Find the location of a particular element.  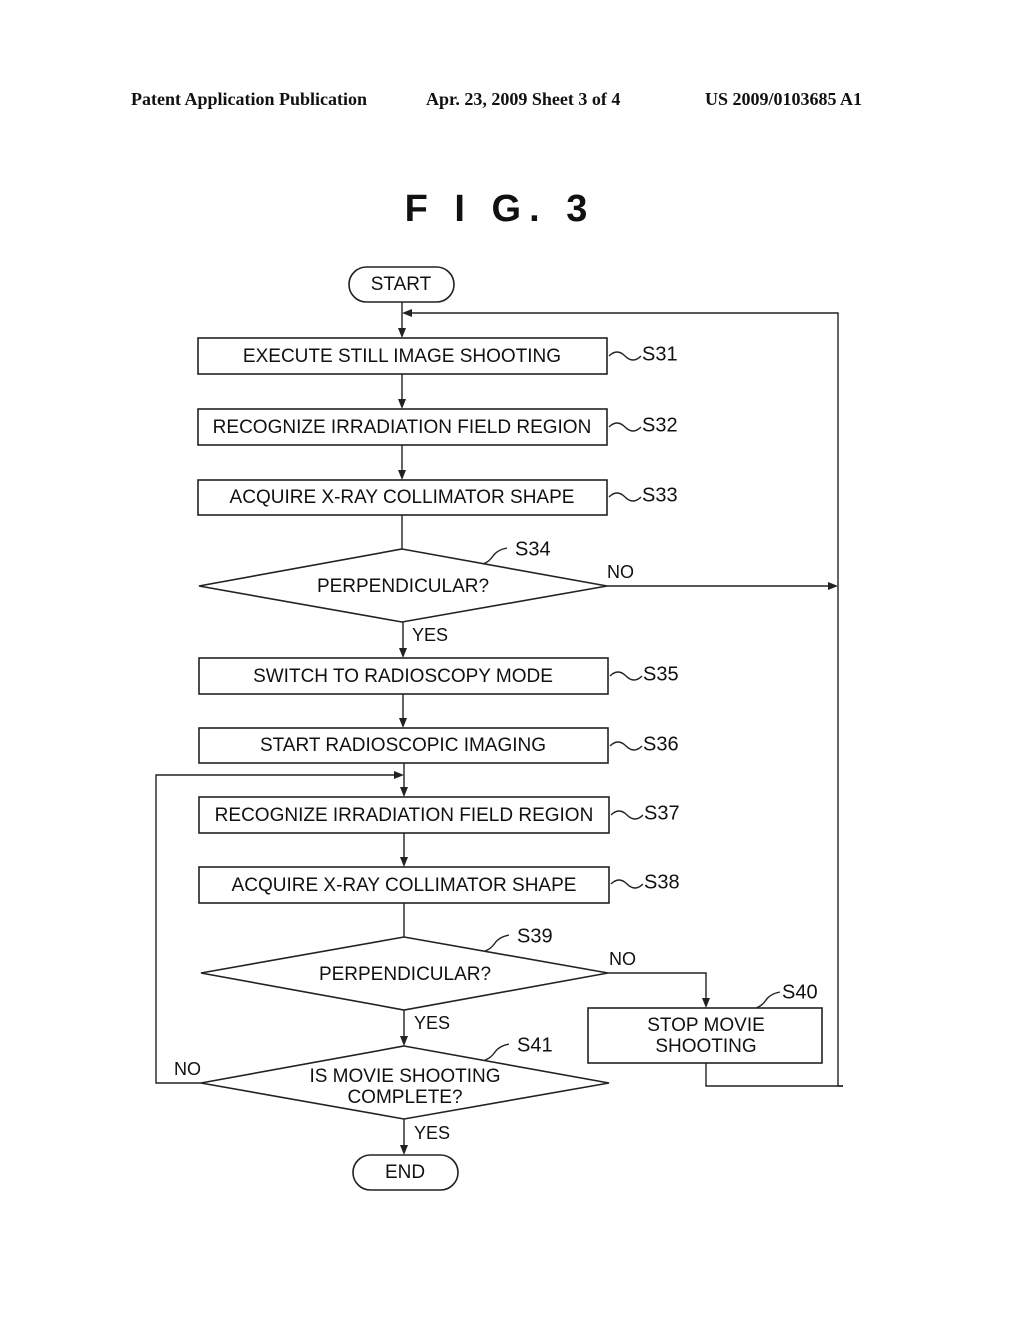

connector-s39-s40 is located at coordinates (657, 986).